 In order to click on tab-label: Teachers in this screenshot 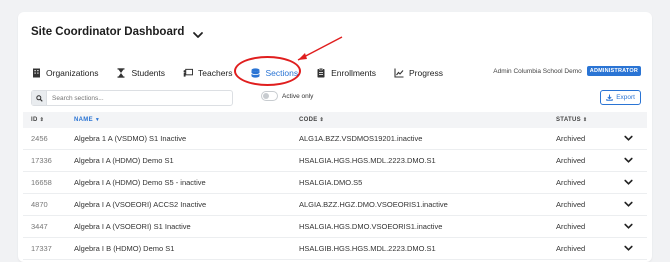, I will do `click(215, 73)`.